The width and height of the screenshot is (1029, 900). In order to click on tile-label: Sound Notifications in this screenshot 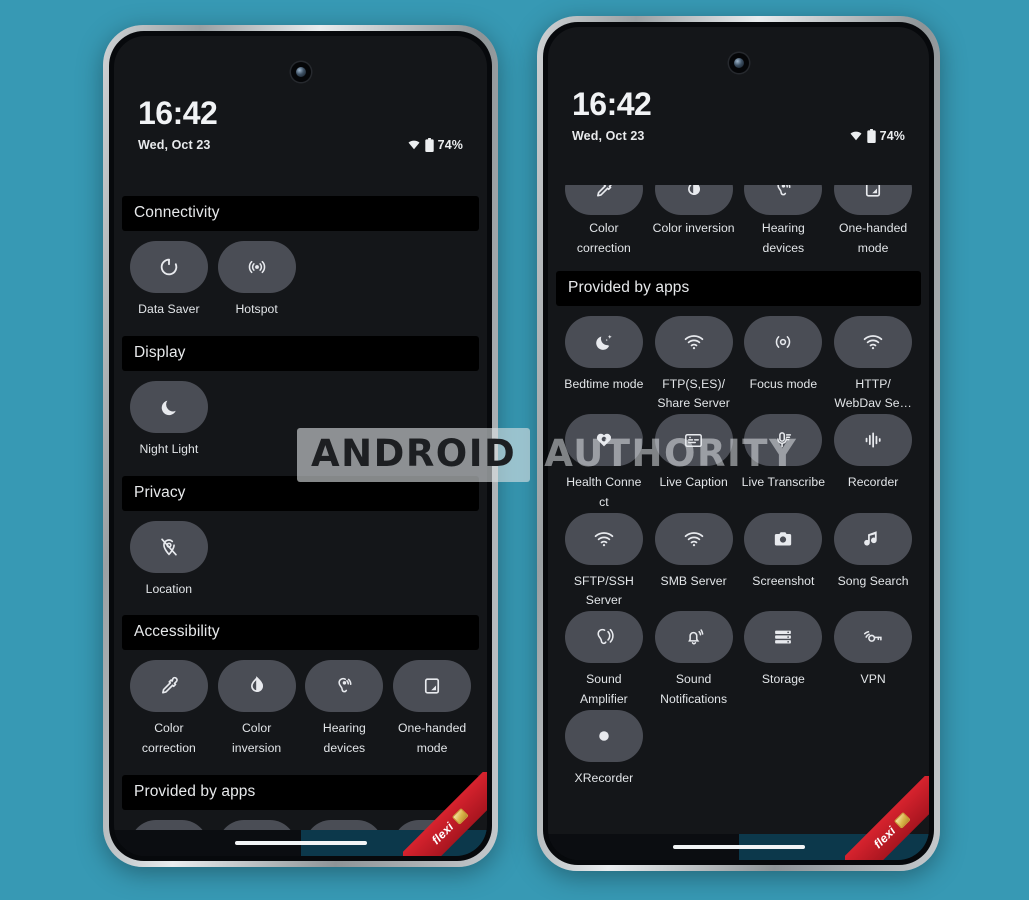, I will do `click(694, 689)`.